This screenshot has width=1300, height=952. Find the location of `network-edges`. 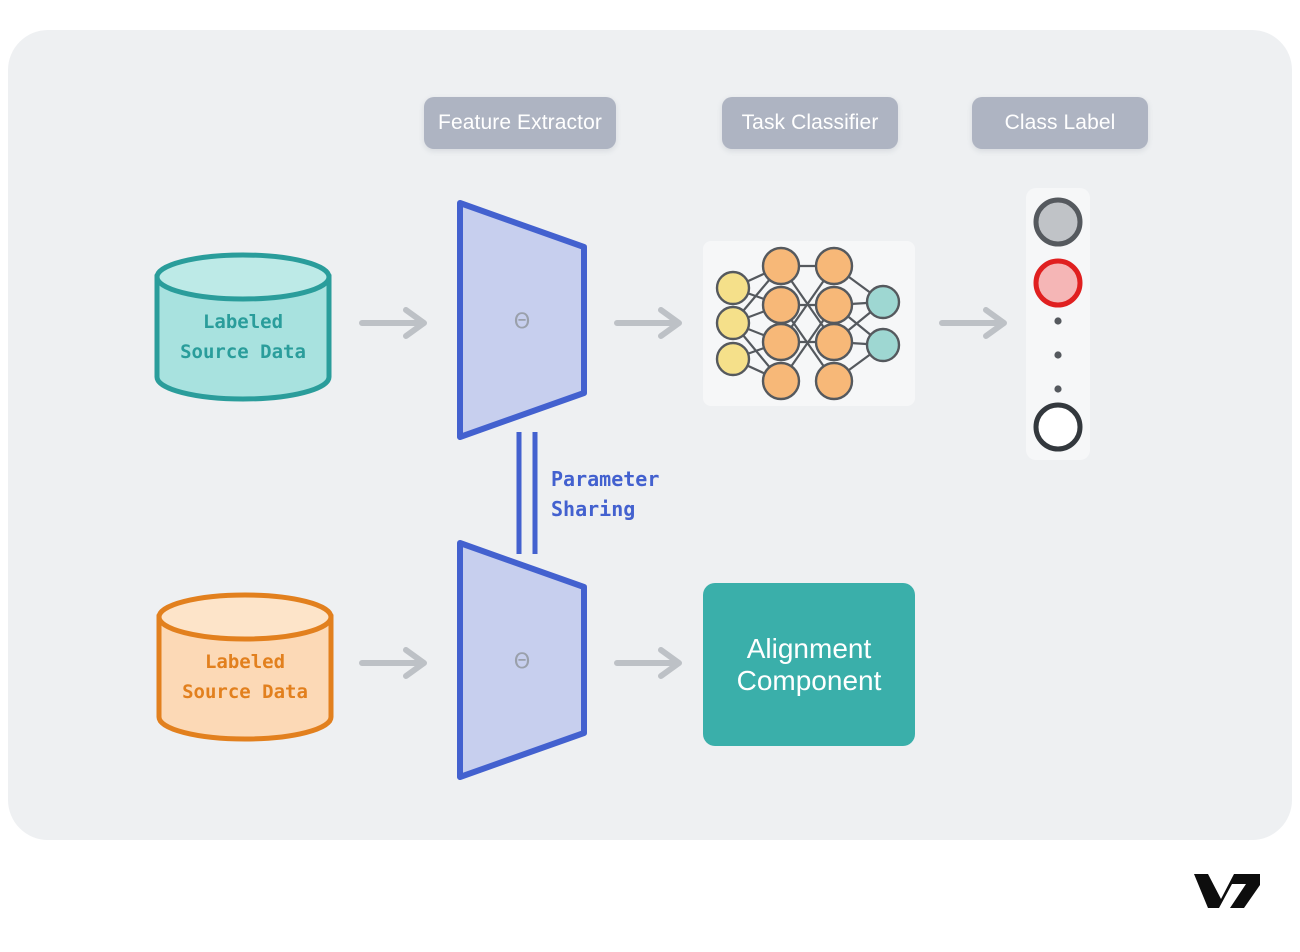

network-edges is located at coordinates (808, 323).